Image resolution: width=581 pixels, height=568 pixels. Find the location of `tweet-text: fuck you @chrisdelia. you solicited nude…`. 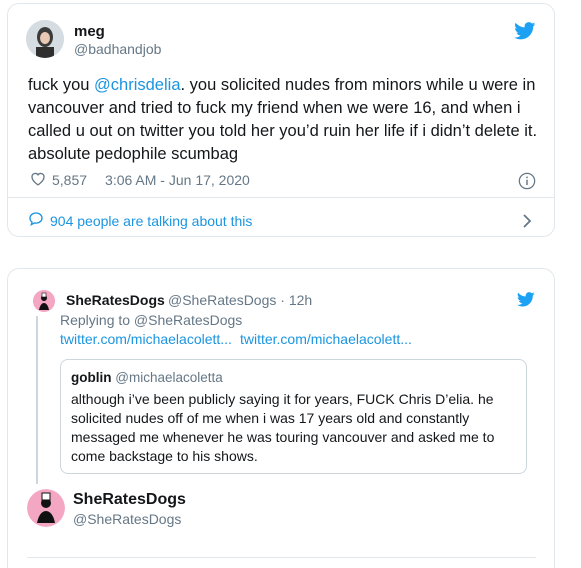

tweet-text: fuck you @chrisdelia. you solicited nude… is located at coordinates (283, 119).